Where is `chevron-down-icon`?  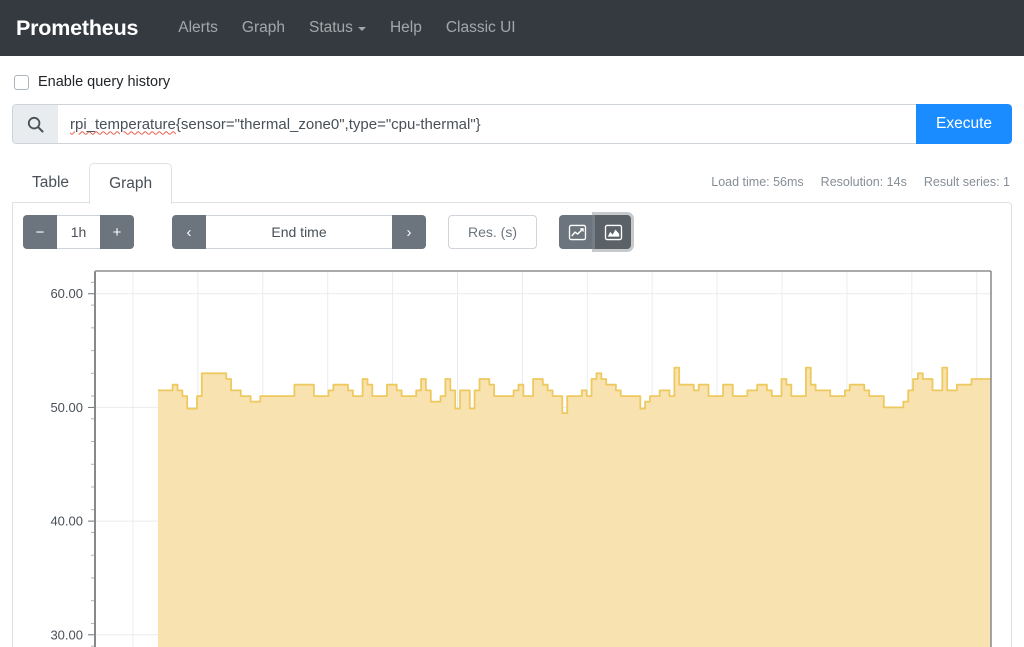 chevron-down-icon is located at coordinates (361, 29).